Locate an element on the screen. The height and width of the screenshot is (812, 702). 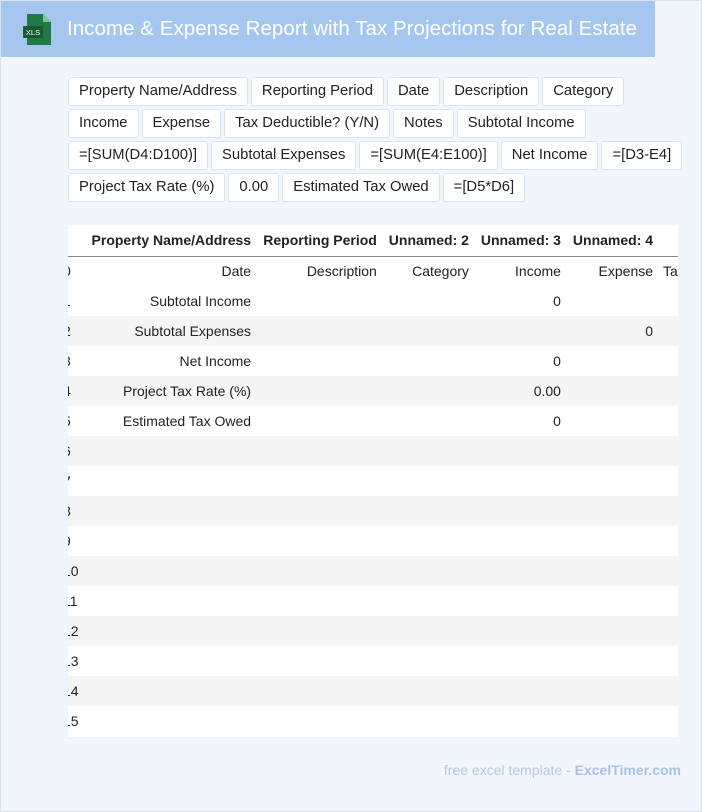
column-header: Unnamed: 2 is located at coordinates (427, 241).